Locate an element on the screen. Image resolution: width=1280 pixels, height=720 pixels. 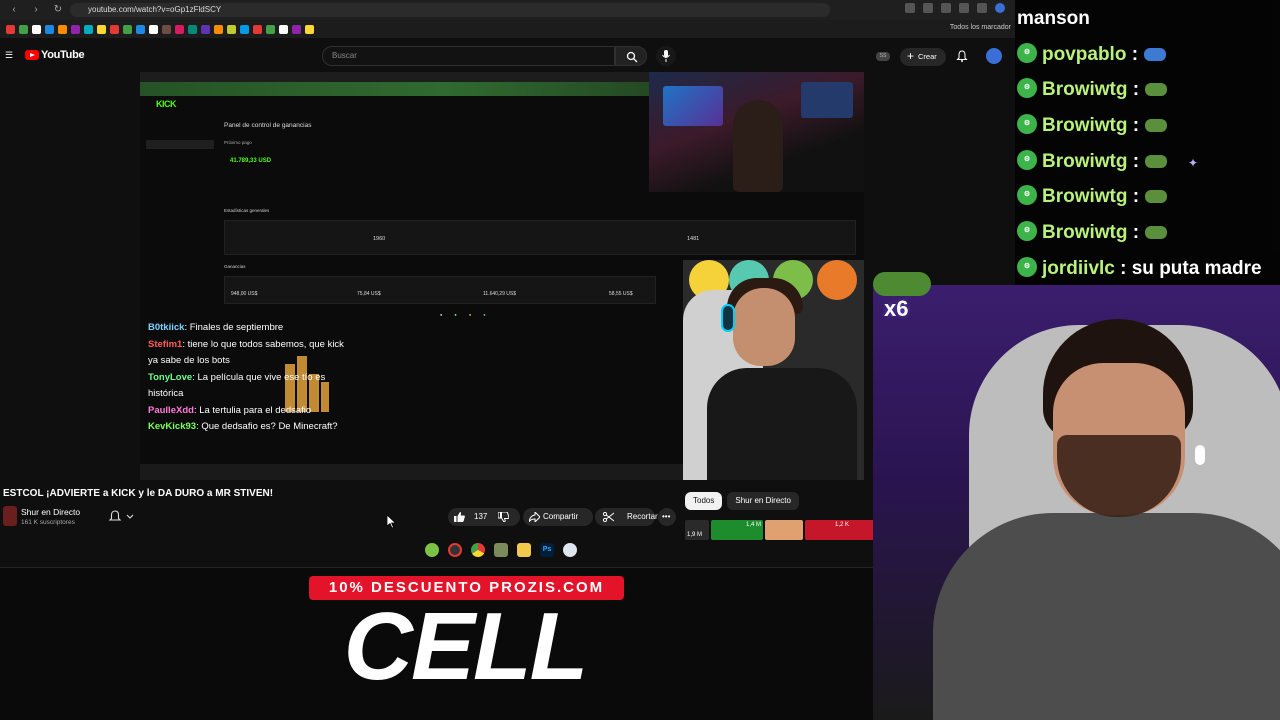
youtube-logo-icon is located at coordinates (32, 55).